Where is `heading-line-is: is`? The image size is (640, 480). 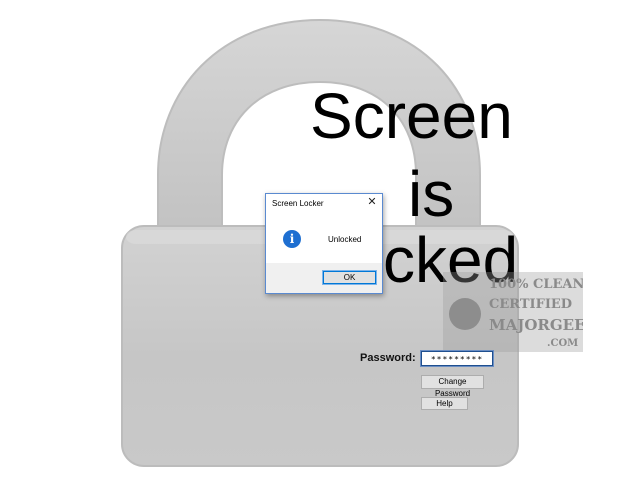
heading-line-is: is is located at coordinates (431, 194).